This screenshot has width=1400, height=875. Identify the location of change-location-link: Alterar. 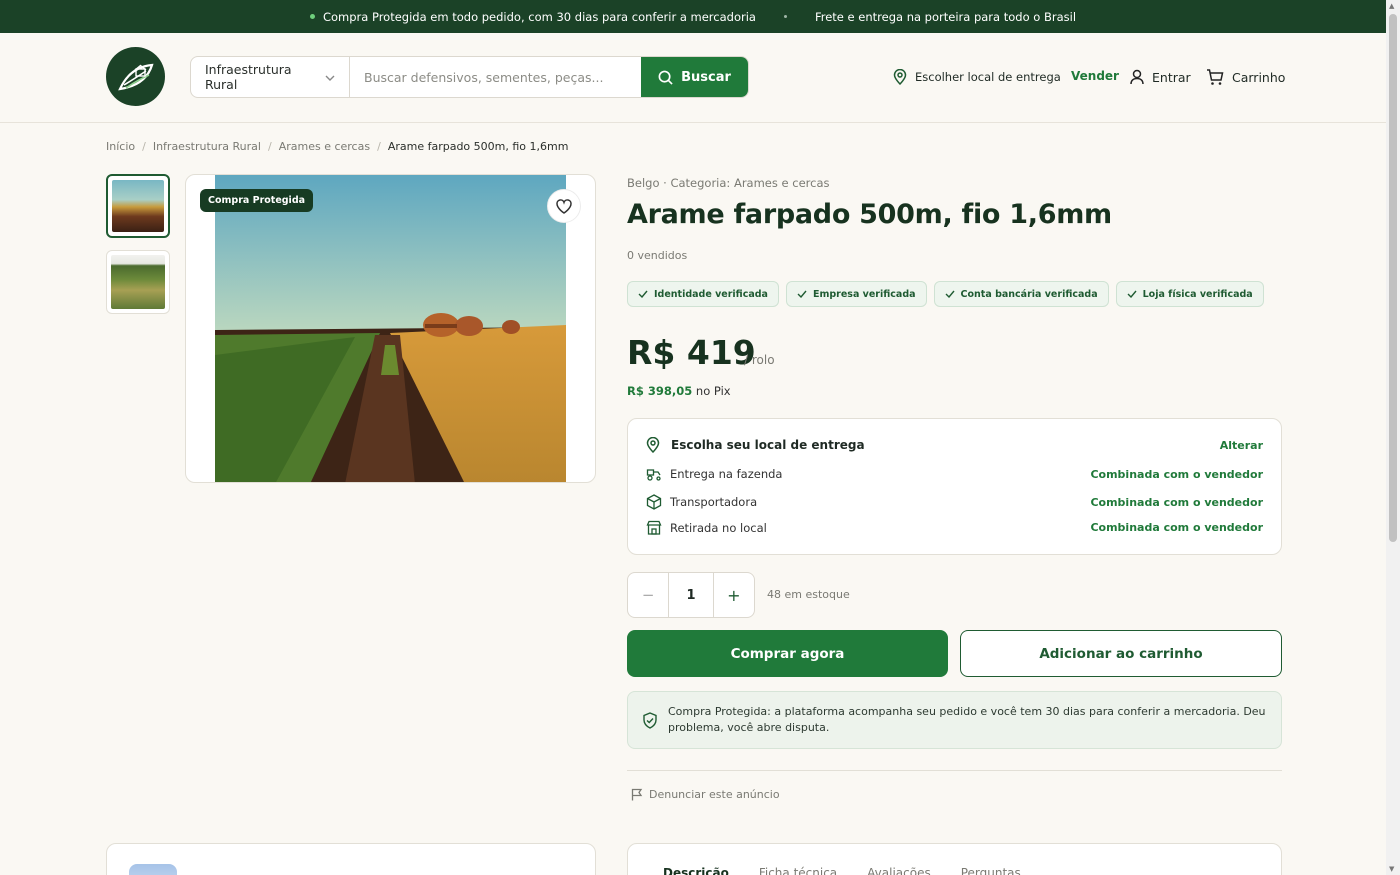
(1241, 445).